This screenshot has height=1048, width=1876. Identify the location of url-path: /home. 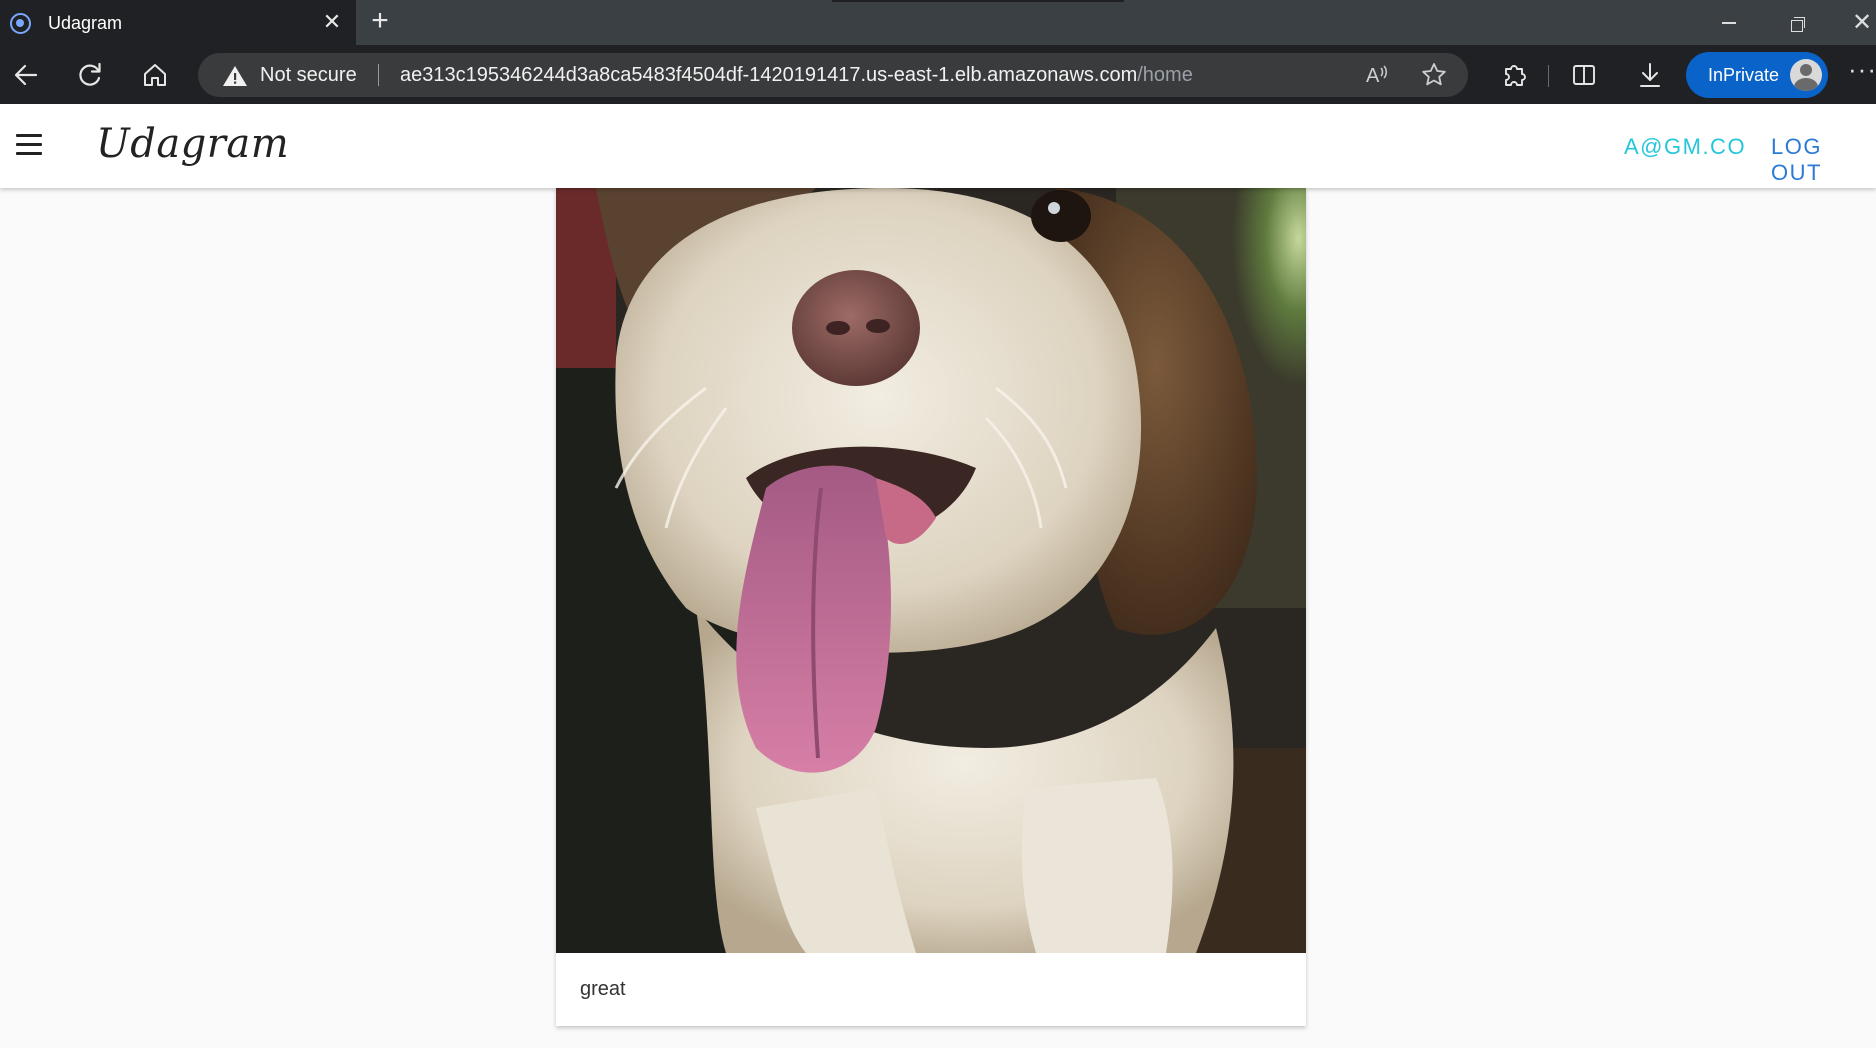
(1165, 75).